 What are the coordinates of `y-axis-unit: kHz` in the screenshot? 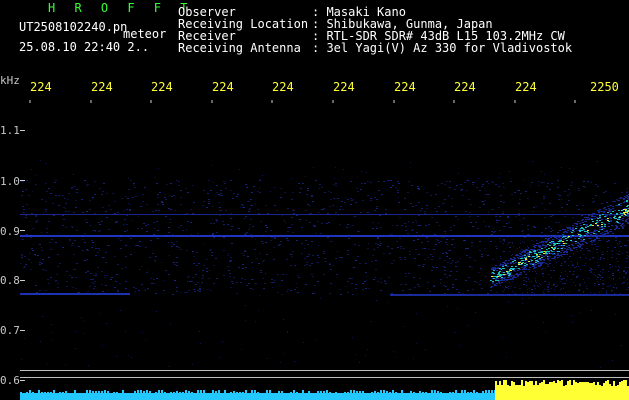 It's located at (10, 80).